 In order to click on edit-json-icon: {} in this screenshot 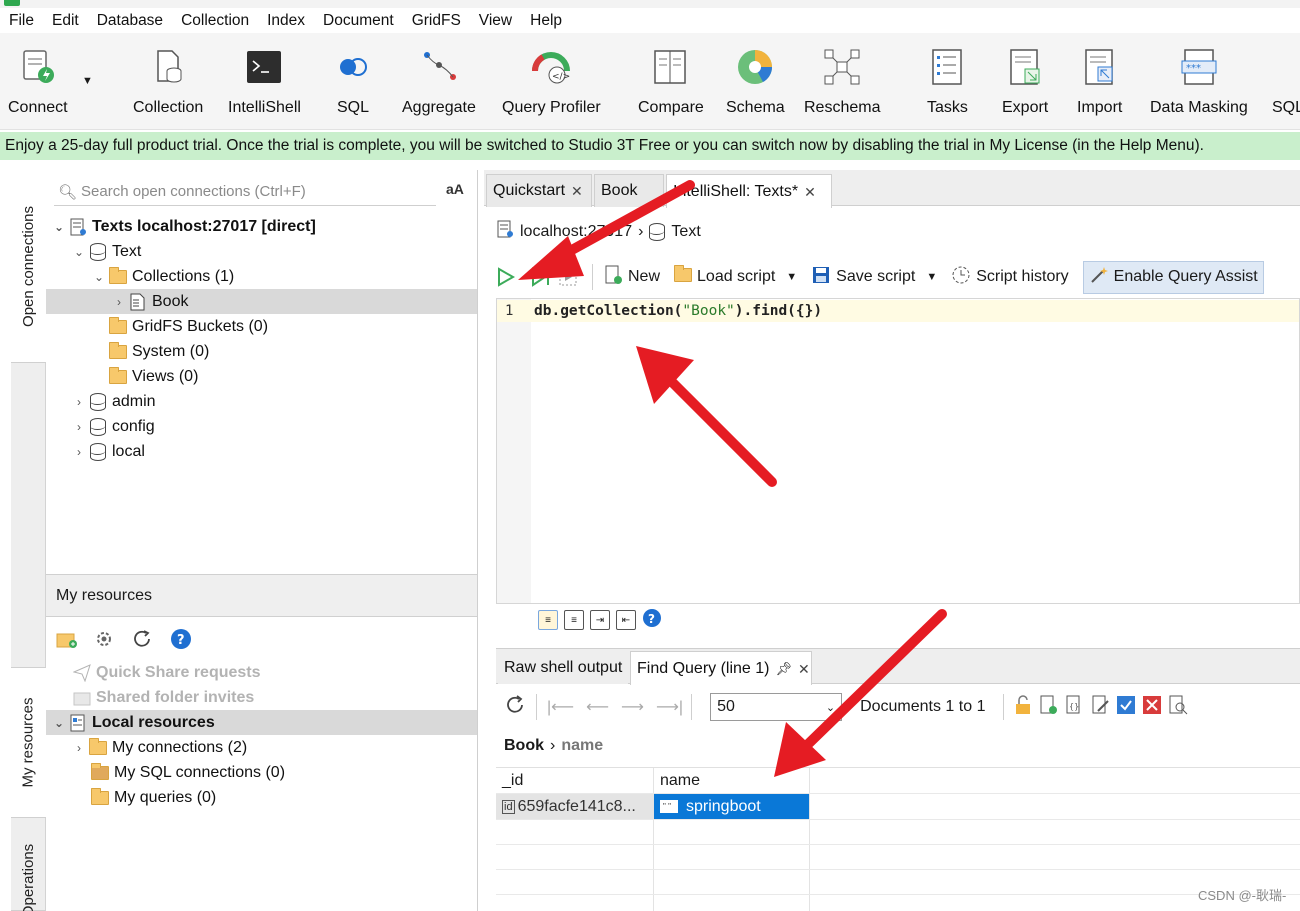, I will do `click(1074, 707)`.